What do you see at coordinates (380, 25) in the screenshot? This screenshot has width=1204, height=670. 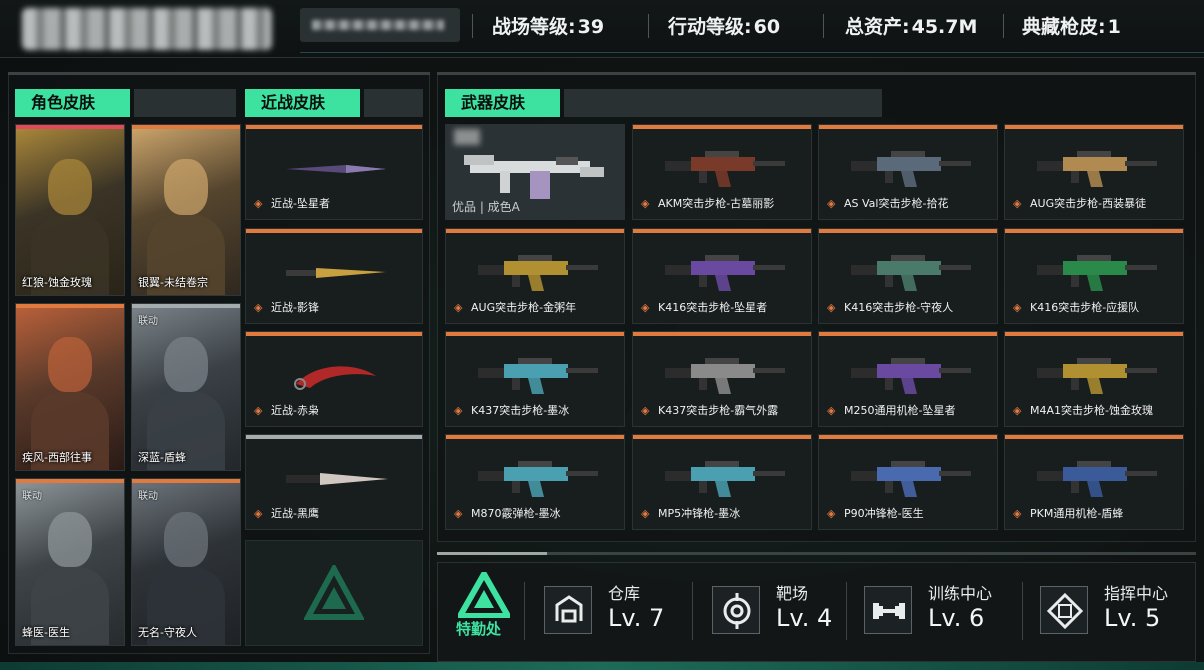 I see `player-id-blurred` at bounding box center [380, 25].